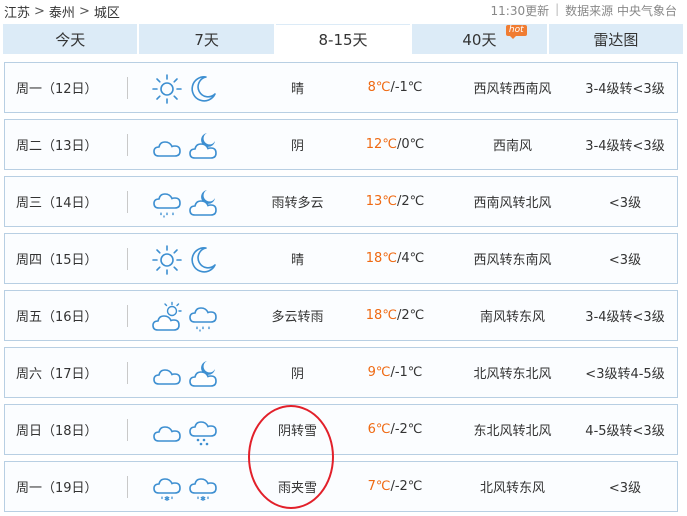 The width and height of the screenshot is (687, 516). What do you see at coordinates (17, 11) in the screenshot?
I see `breadcrumb-province: 江苏` at bounding box center [17, 11].